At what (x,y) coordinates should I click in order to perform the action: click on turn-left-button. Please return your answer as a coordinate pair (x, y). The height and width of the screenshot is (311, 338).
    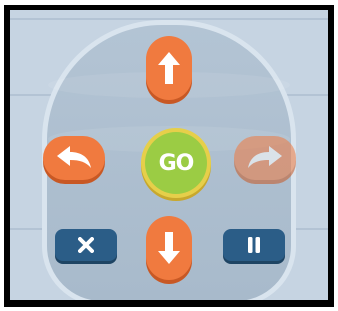
    Looking at the image, I should click on (74, 158).